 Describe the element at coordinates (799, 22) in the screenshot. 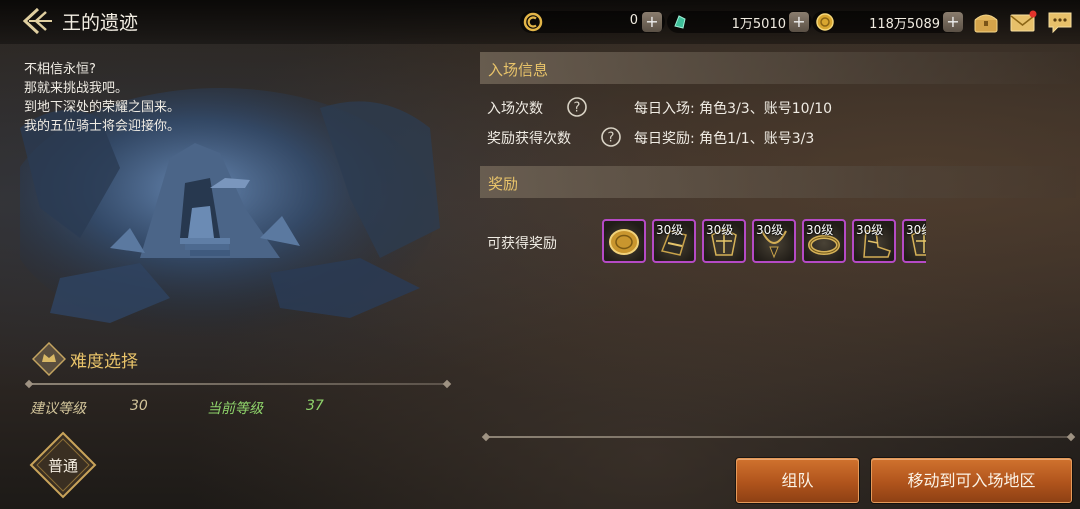

I see `add-gem-button: +` at that location.